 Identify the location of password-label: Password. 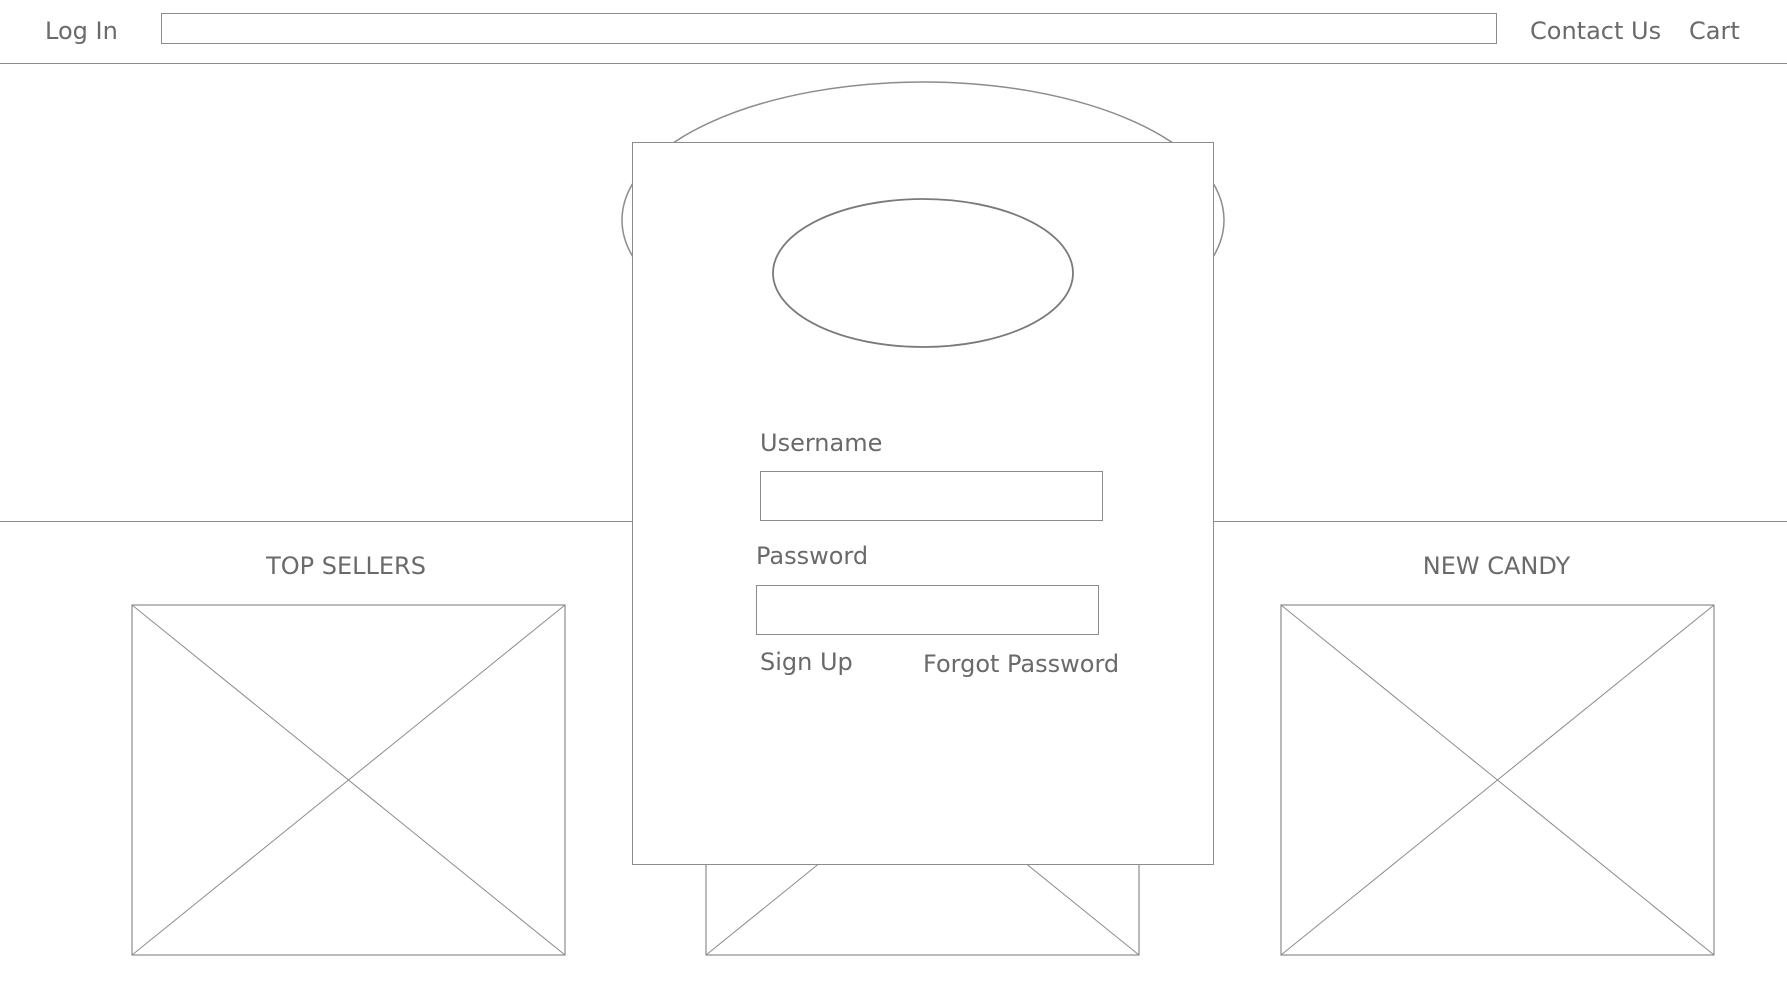
(812, 556).